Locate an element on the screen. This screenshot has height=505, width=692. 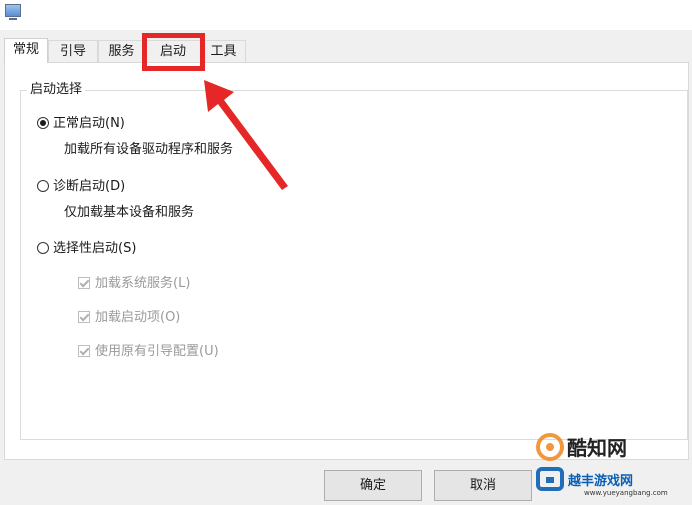
tab-bar: 常规 引导 服务 启动 工具 is located at coordinates (346, 50).